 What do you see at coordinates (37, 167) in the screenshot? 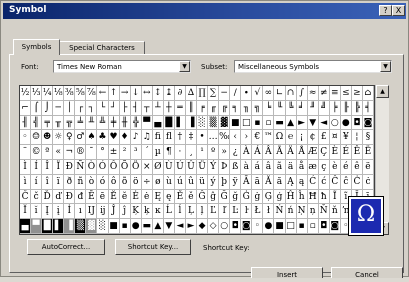
I see `symbol-cell: Í` at bounding box center [37, 167].